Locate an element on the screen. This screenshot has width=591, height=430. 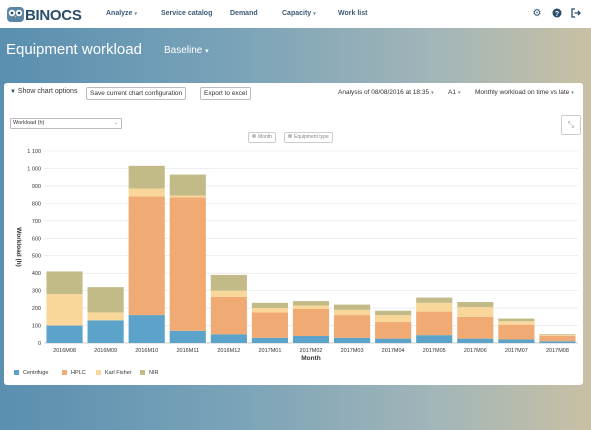
legend-label: Karl Fisher is located at coordinates (118, 373).